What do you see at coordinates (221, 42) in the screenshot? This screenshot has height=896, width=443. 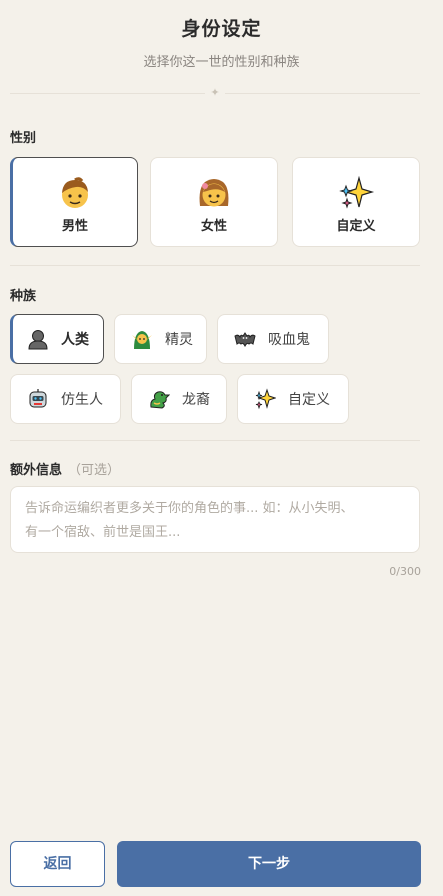 I see `page-header: 身份设定 选择你这一世的性别和种族` at bounding box center [221, 42].